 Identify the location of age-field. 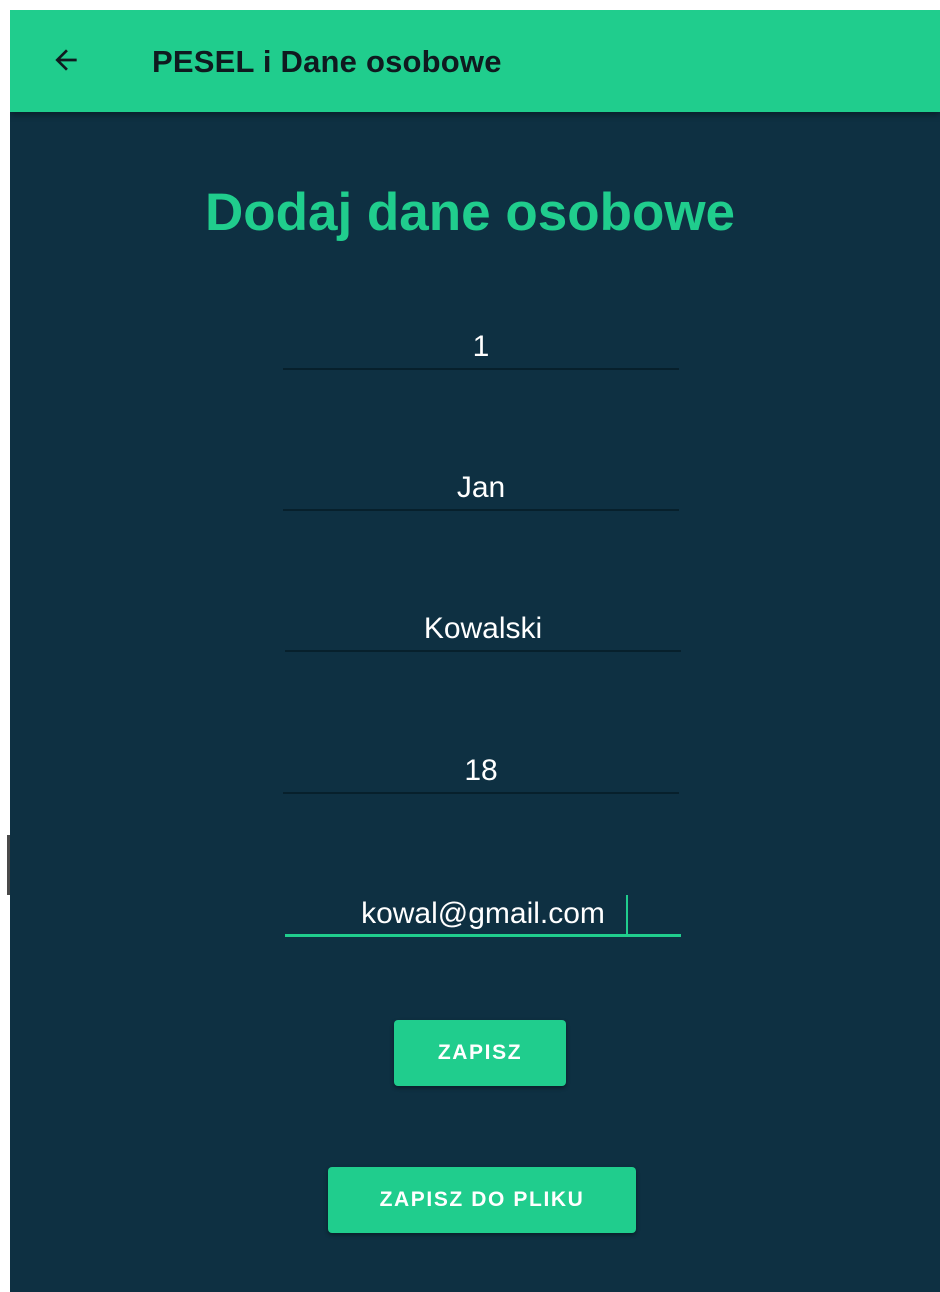
(481, 772).